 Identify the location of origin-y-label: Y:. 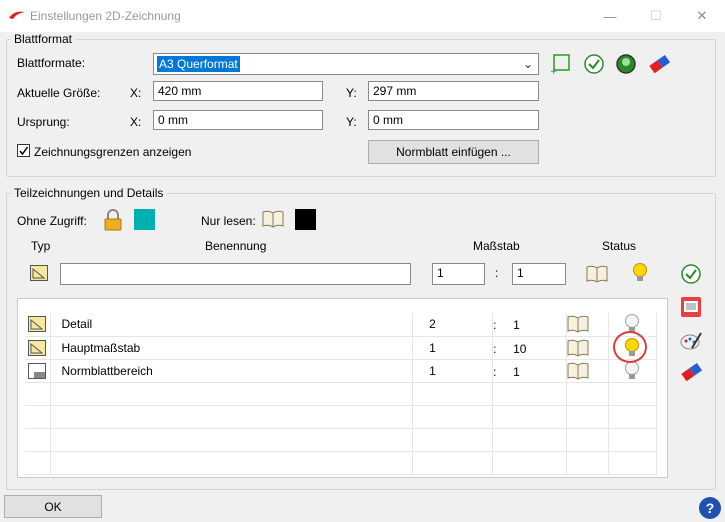
(351, 122).